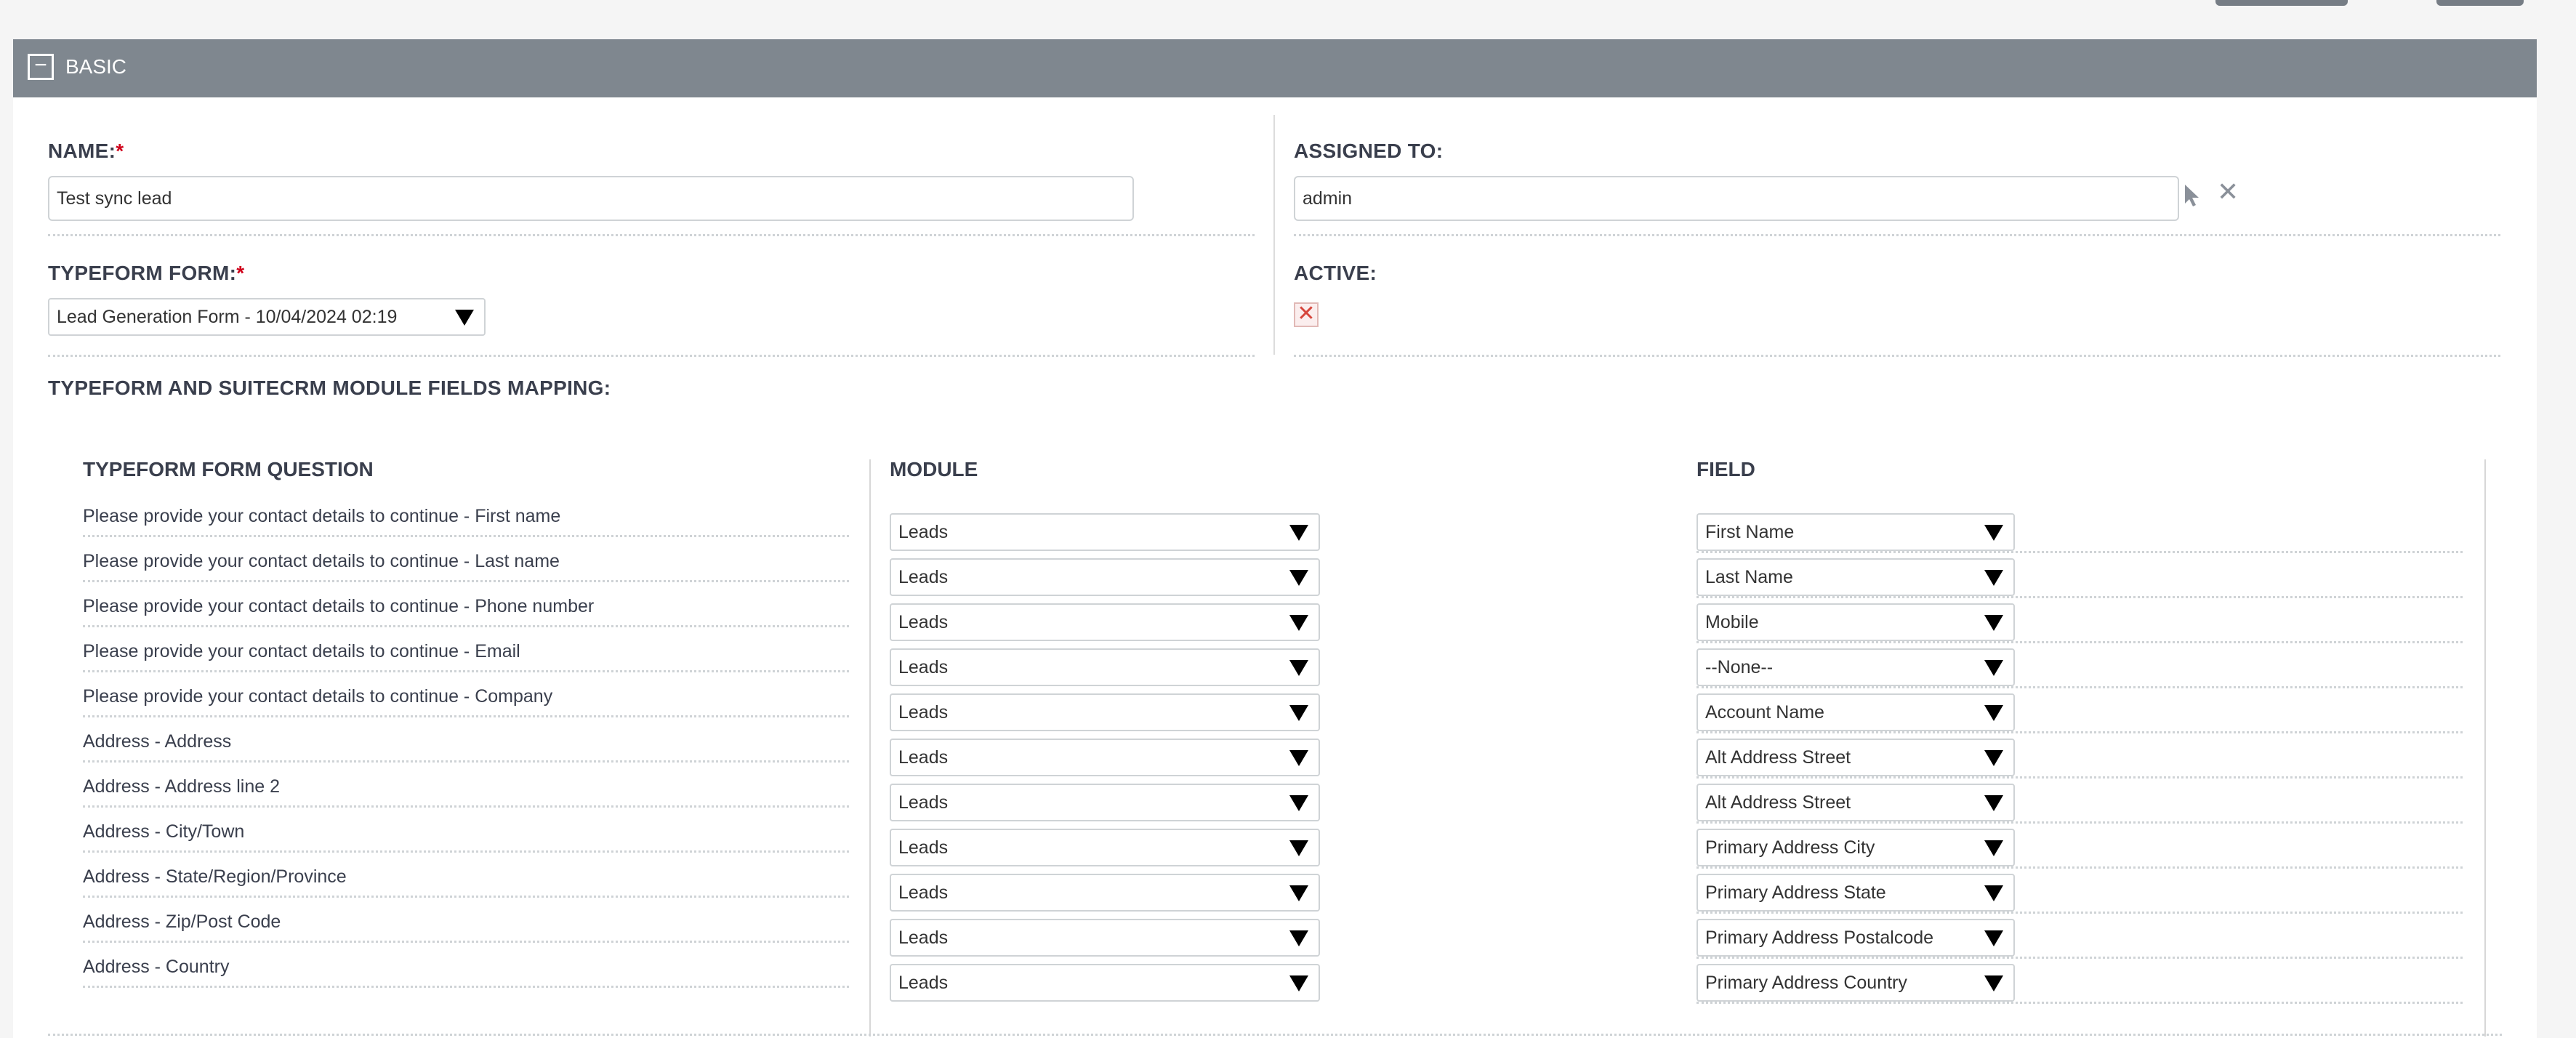 The width and height of the screenshot is (2576, 1038). Describe the element at coordinates (1335, 273) in the screenshot. I see `active-label: ACTIVE:` at that location.